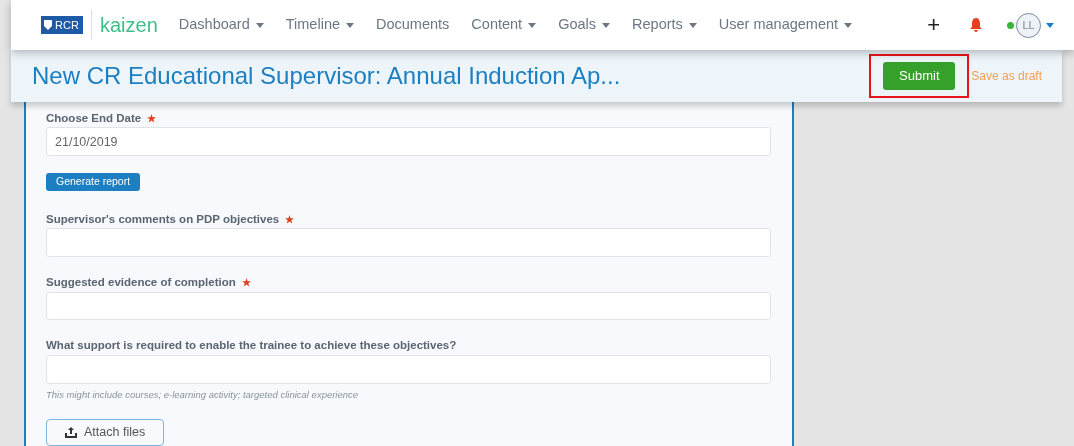  Describe the element at coordinates (319, 25) in the screenshot. I see `nav-item: Timeline` at that location.